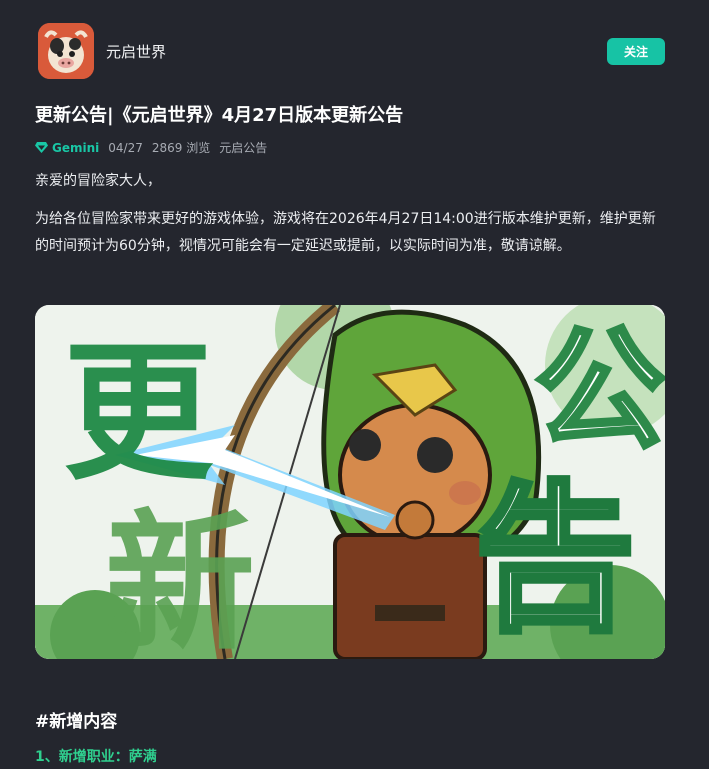  I want to click on greeting-text: 亲爱的冒险家大人，, so click(98, 181).